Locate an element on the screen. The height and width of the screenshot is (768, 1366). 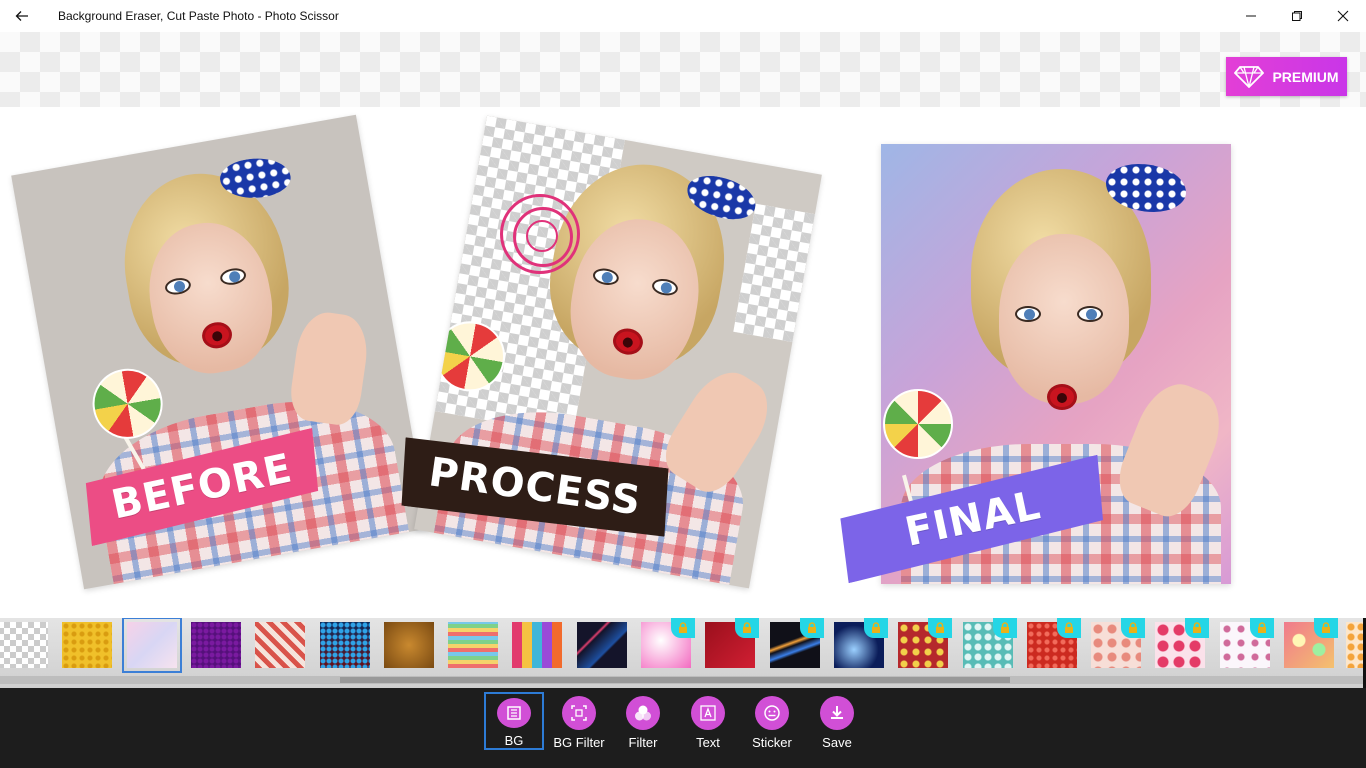
background-thumb-partial is located at coordinates (1355, 645).